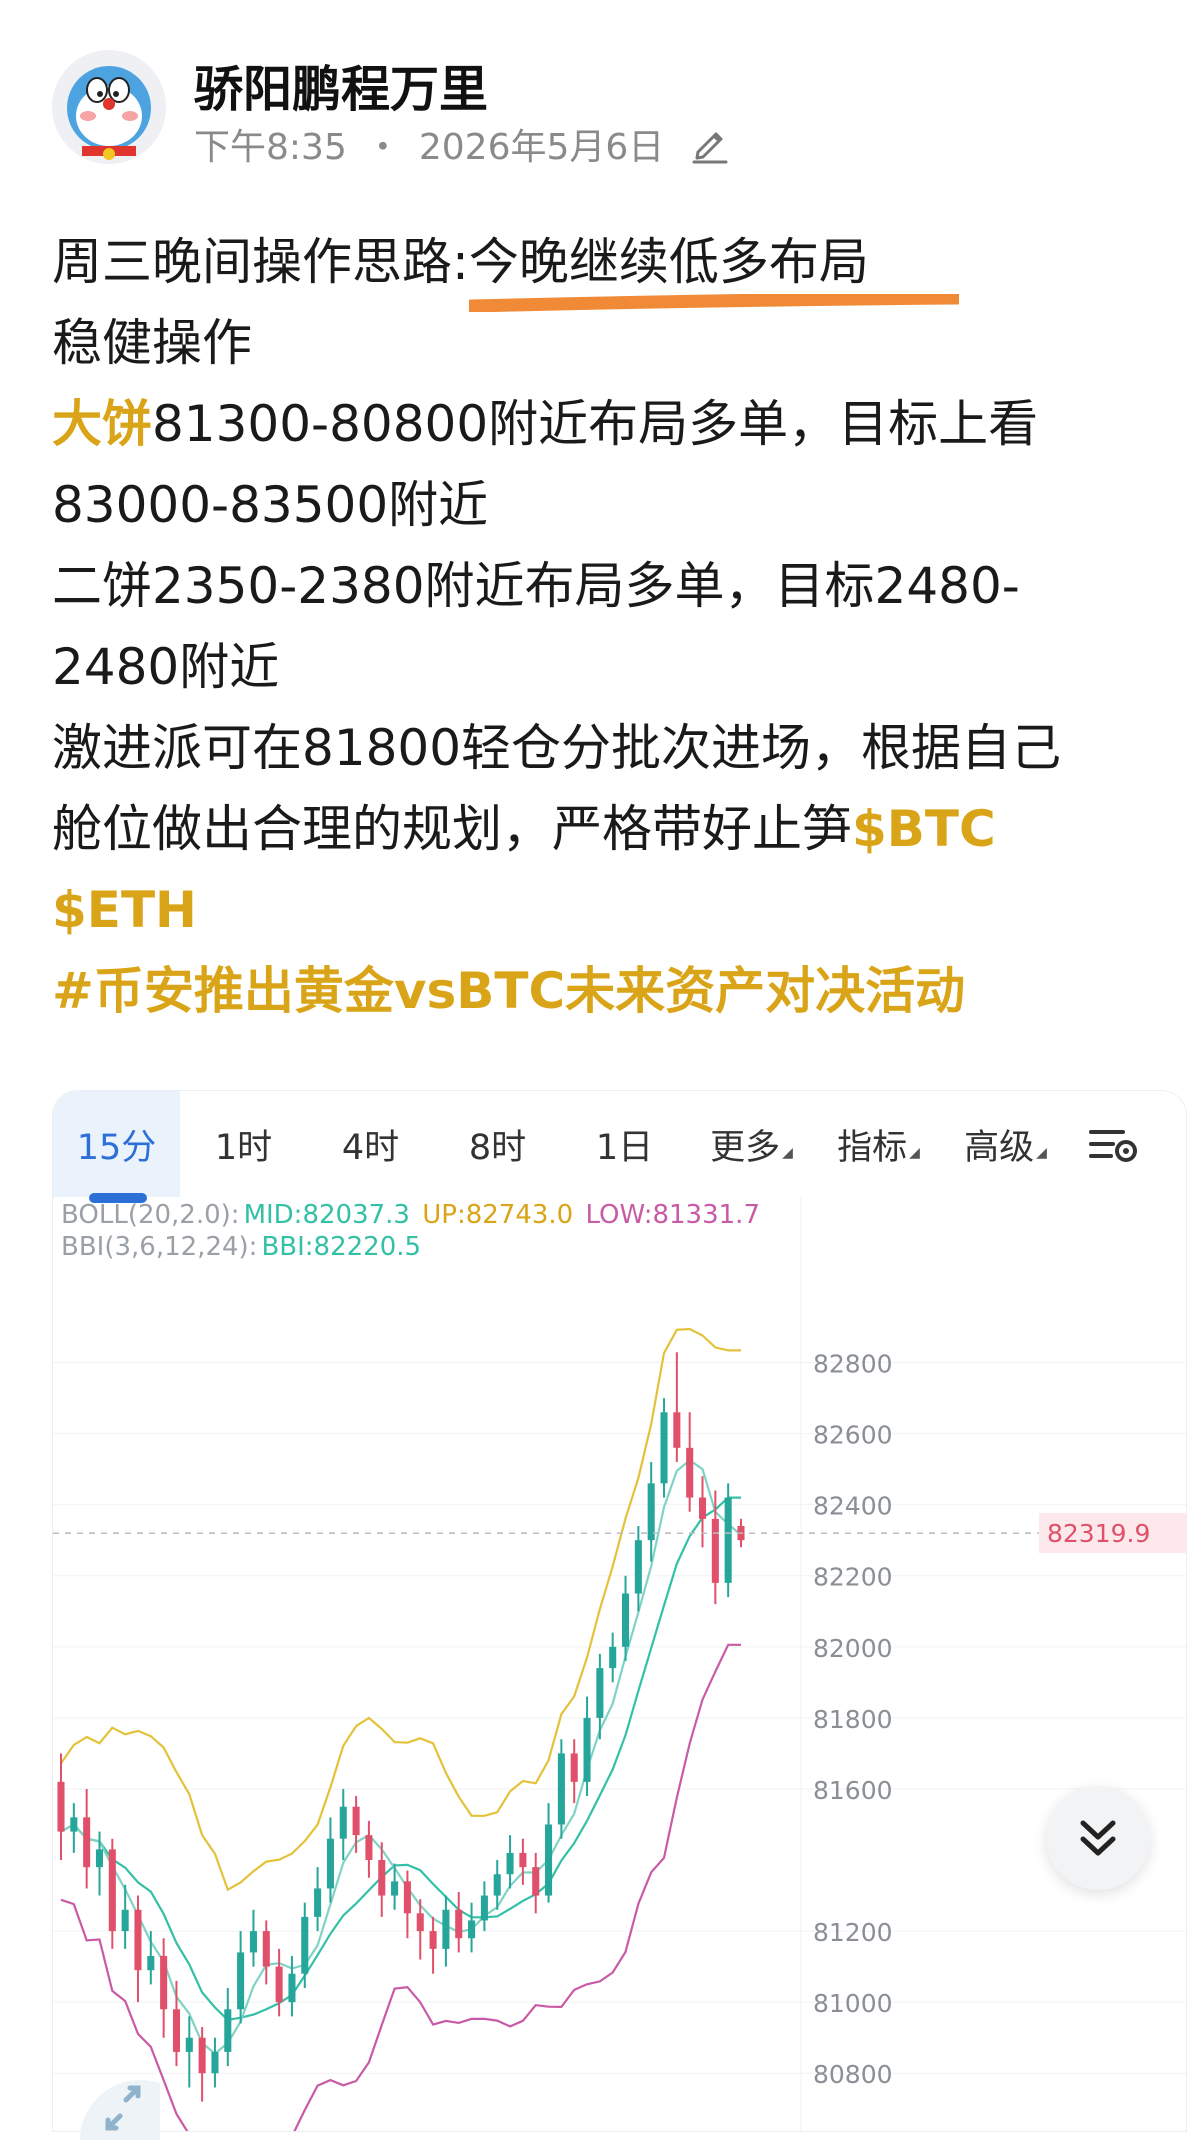 The height and width of the screenshot is (2140, 1199). I want to click on post-meta: 下午8:35 ・ 2026年5月6日, so click(463, 144).